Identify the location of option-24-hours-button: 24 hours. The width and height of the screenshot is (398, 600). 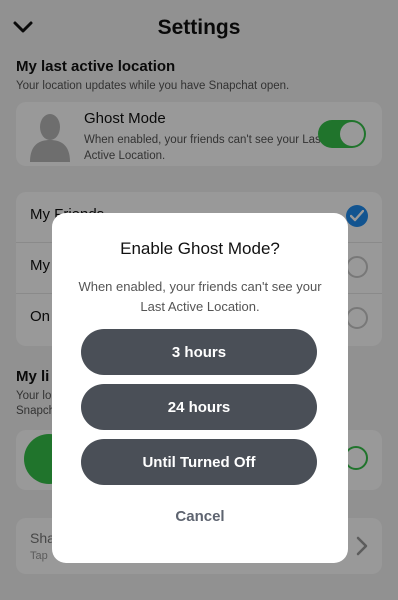
(199, 407).